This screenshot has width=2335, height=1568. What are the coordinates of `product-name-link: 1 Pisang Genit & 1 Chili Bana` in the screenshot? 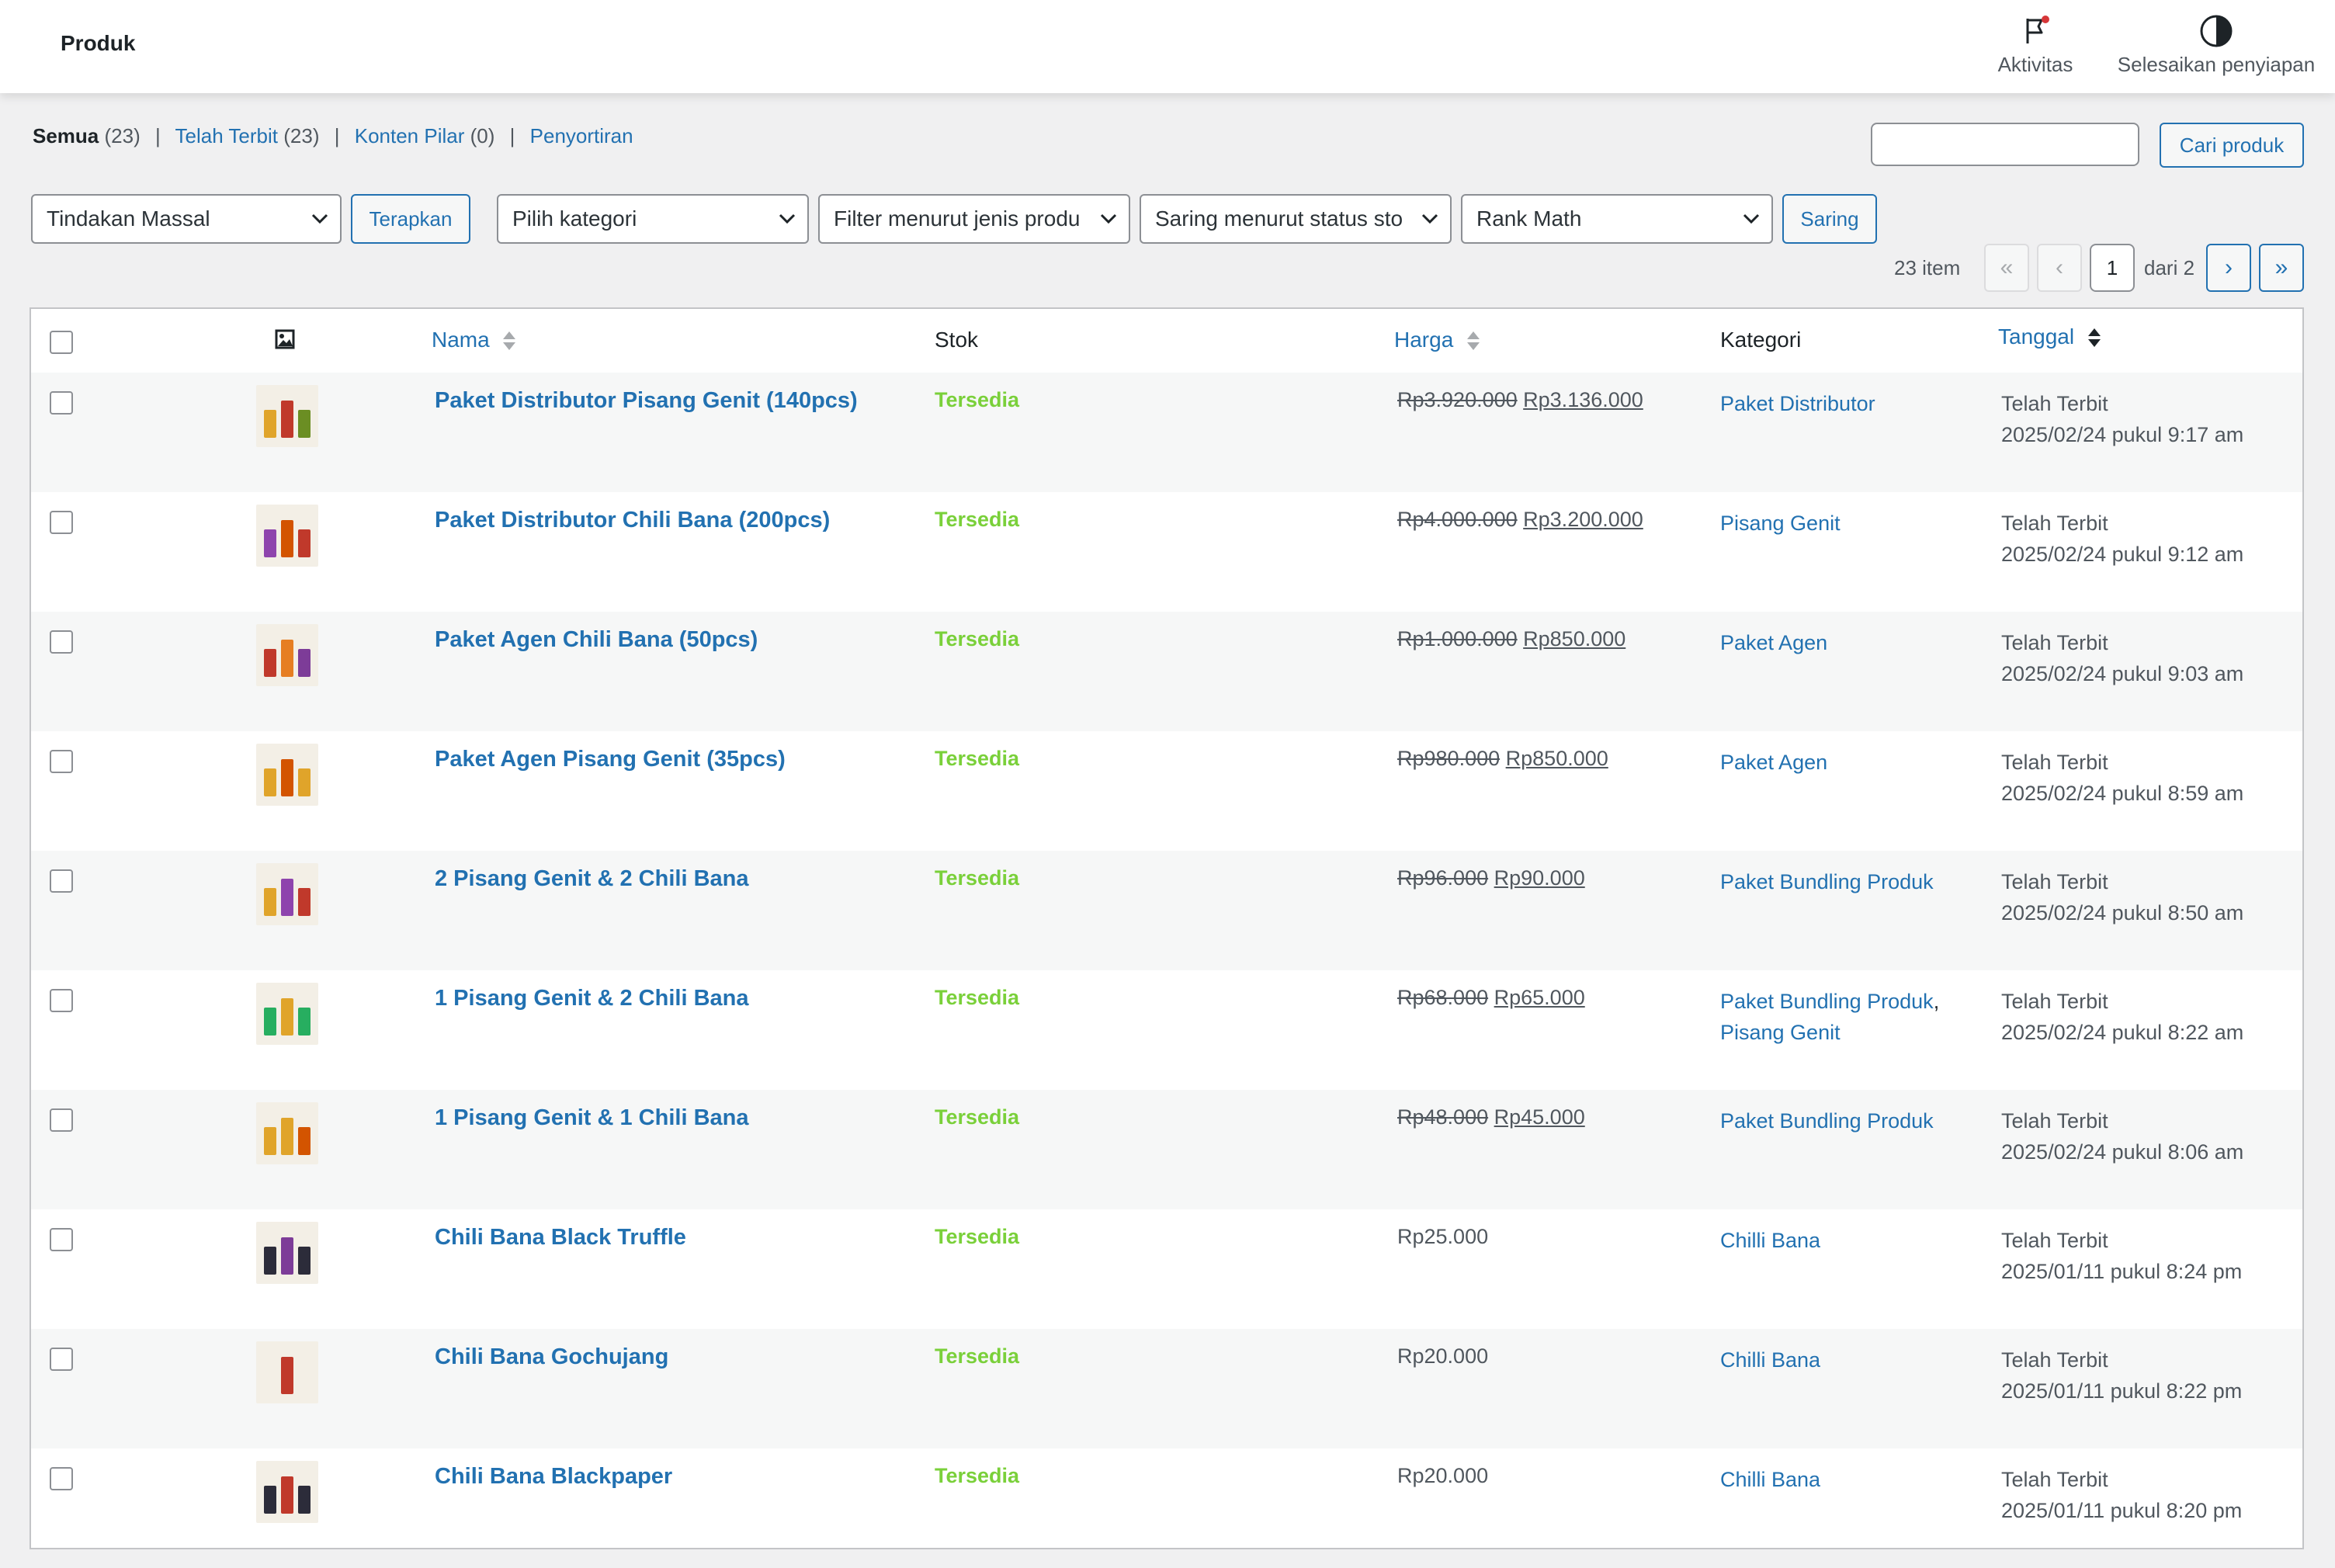 It's located at (592, 1118).